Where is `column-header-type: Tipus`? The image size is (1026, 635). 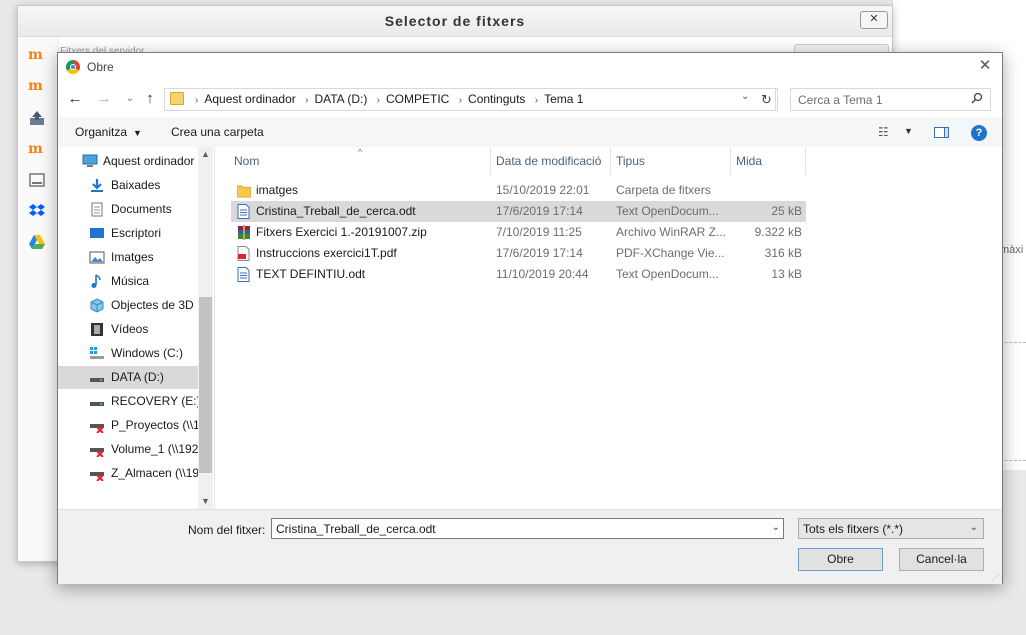
column-header-type: Tipus is located at coordinates (671, 161).